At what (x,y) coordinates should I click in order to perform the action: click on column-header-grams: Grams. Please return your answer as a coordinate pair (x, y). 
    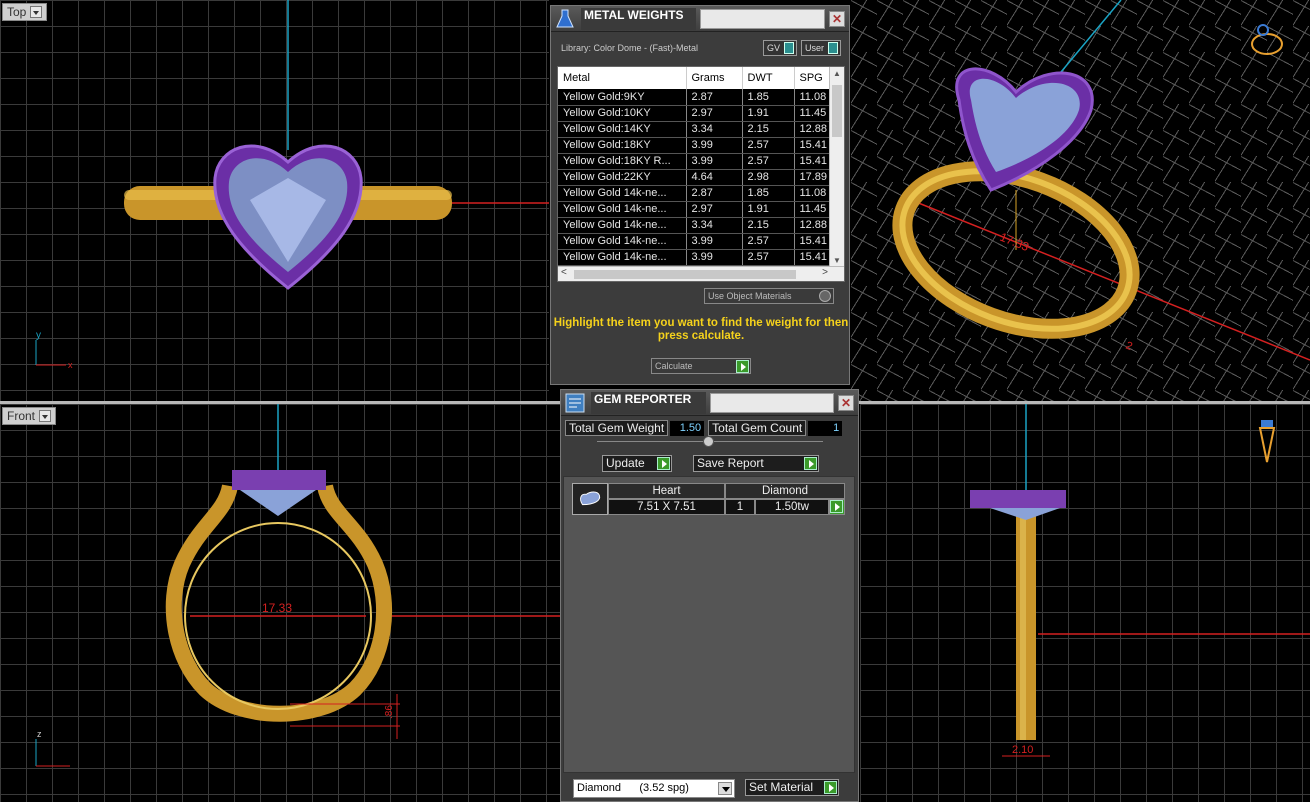
    Looking at the image, I should click on (714, 78).